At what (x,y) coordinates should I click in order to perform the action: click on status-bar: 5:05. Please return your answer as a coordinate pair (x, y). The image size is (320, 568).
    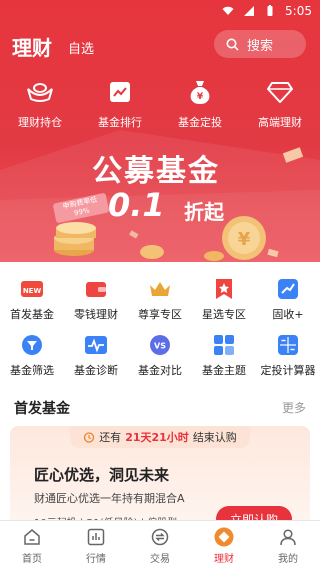
    Looking at the image, I should click on (160, 12).